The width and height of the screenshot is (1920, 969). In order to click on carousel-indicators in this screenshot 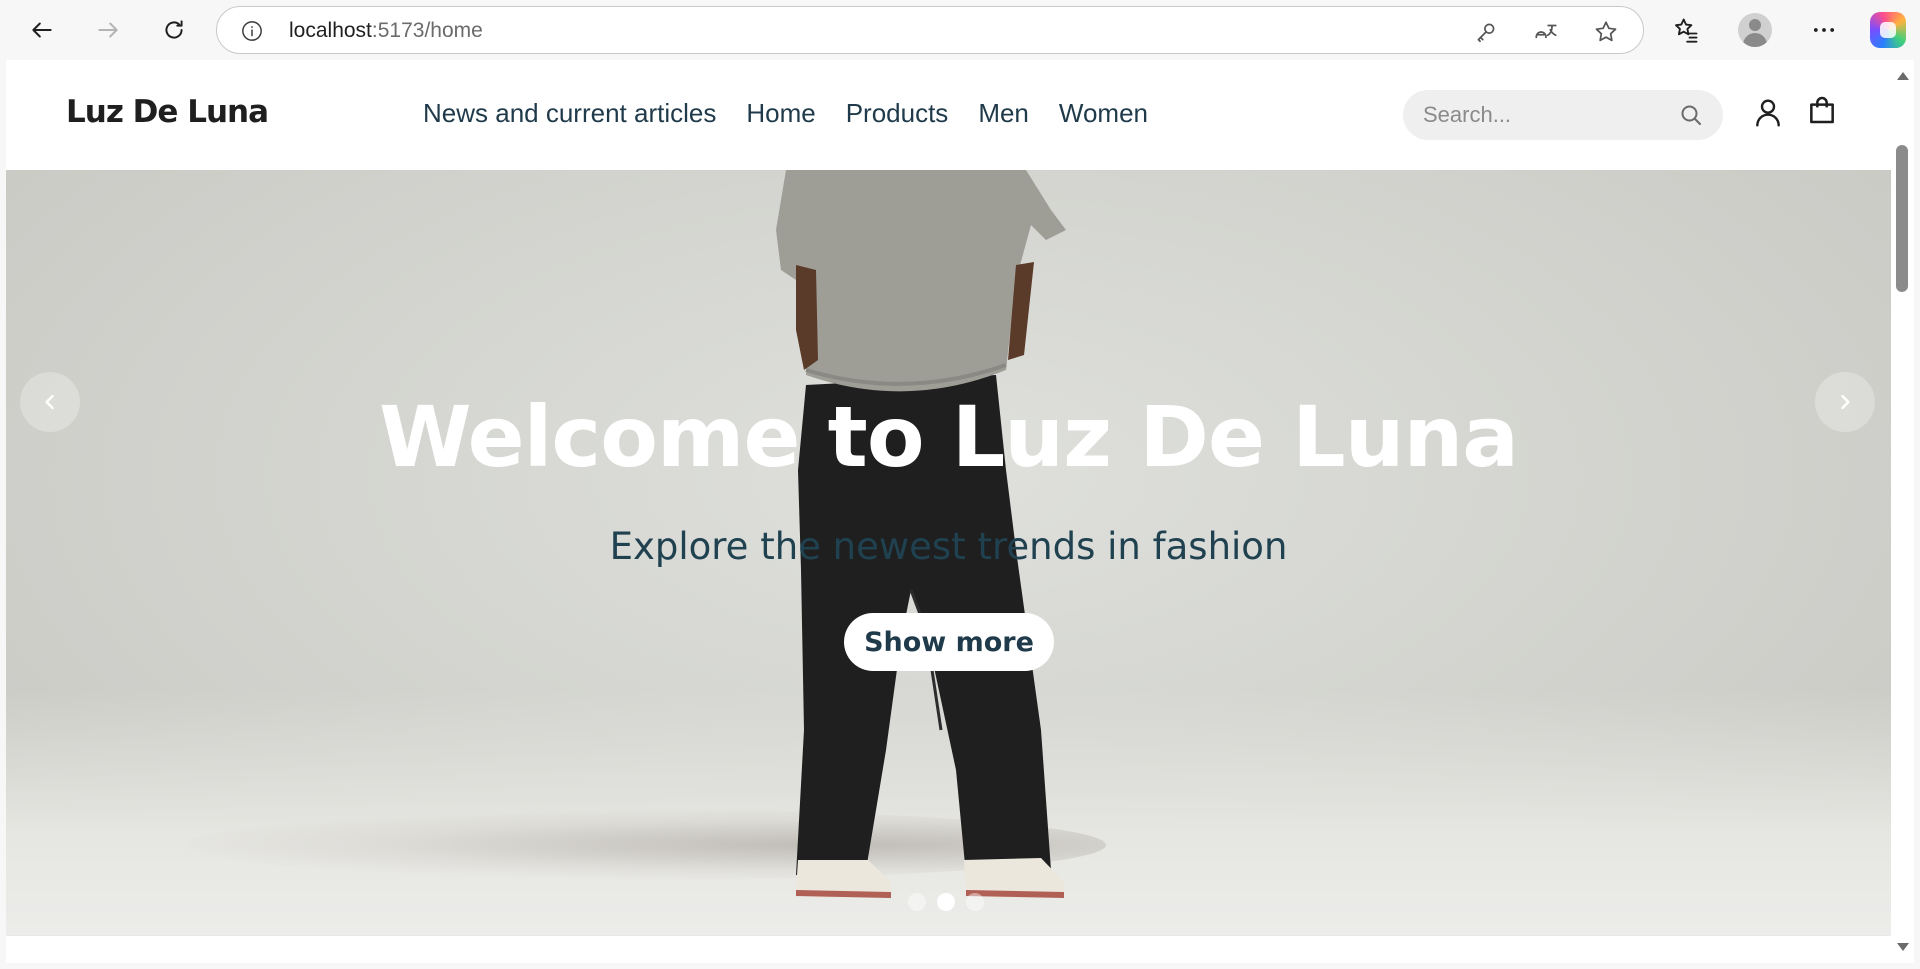, I will do `click(946, 902)`.